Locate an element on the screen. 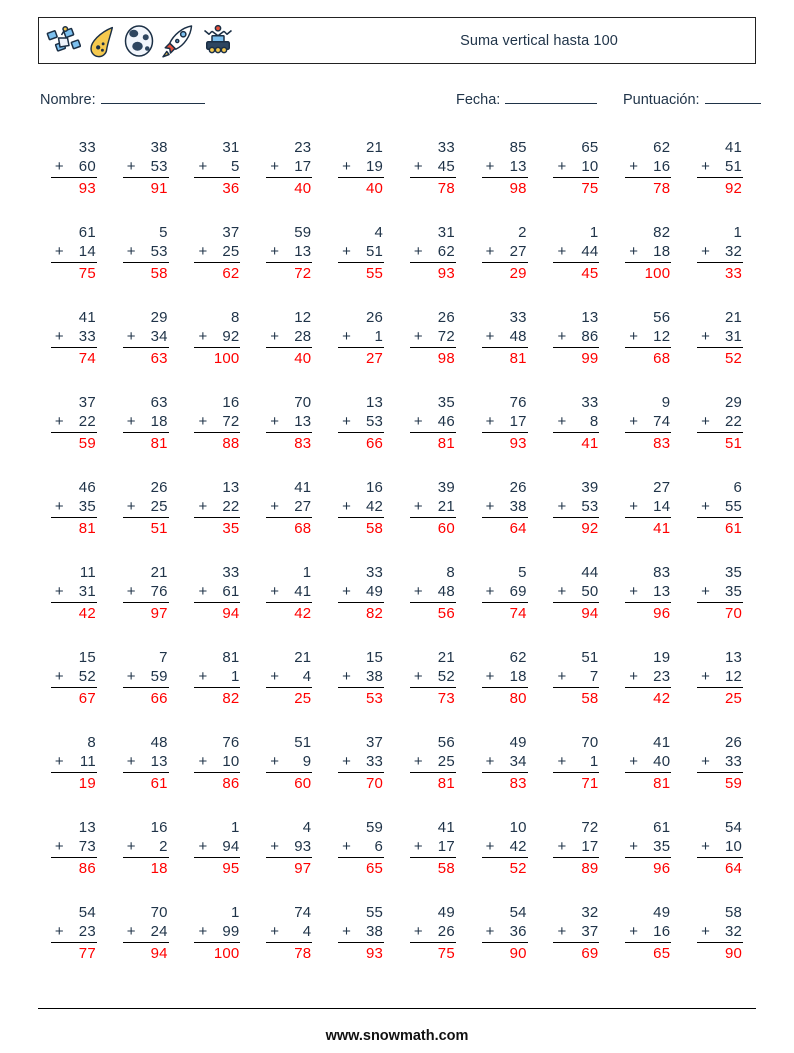  problem-cell: 13 +12 25 is located at coordinates (720, 690).